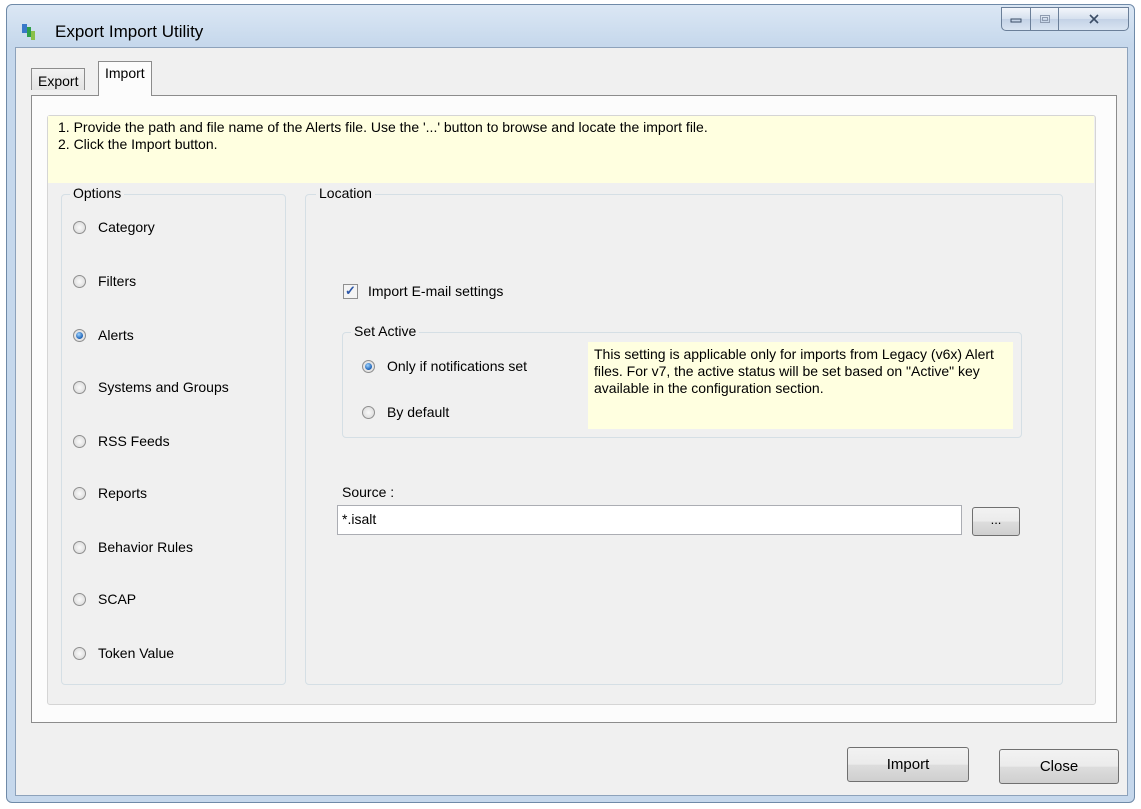 The image size is (1141, 809). Describe the element at coordinates (457, 366) in the screenshot. I see `set-active-option-label: Only if notifications set` at that location.